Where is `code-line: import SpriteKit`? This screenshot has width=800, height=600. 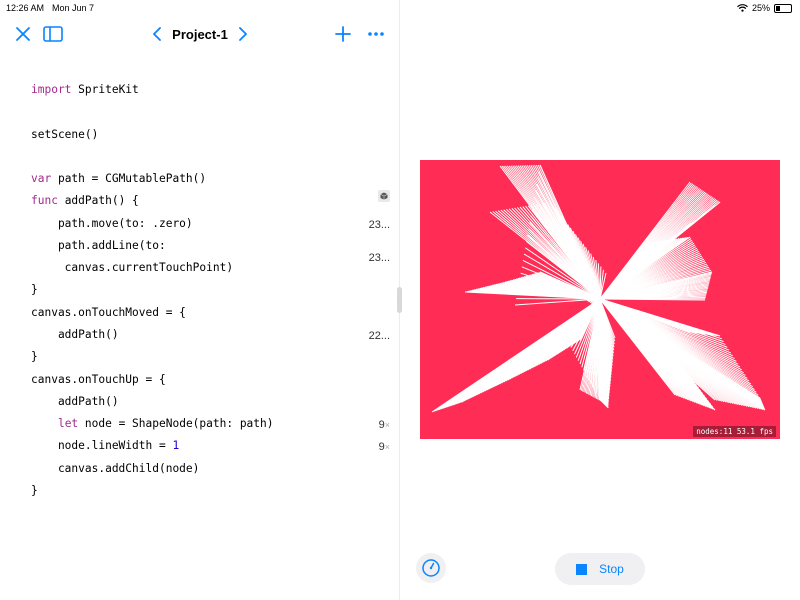
code-line: import SpriteKit is located at coordinates (85, 89).